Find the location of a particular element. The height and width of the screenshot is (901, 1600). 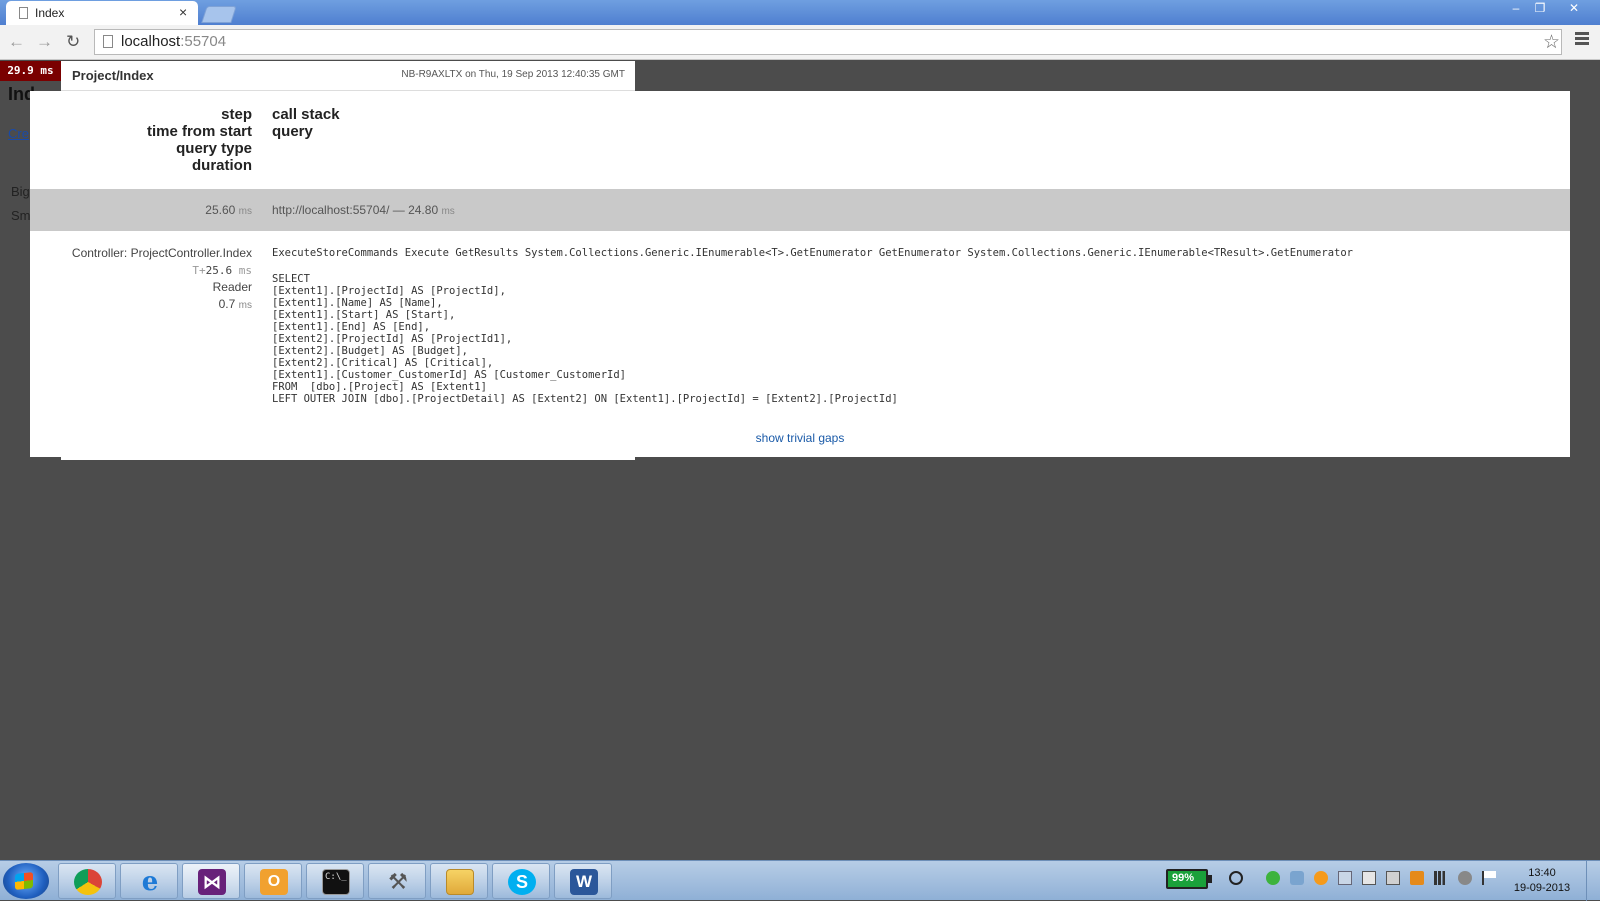

taskbar-outlook: O is located at coordinates (273, 881).